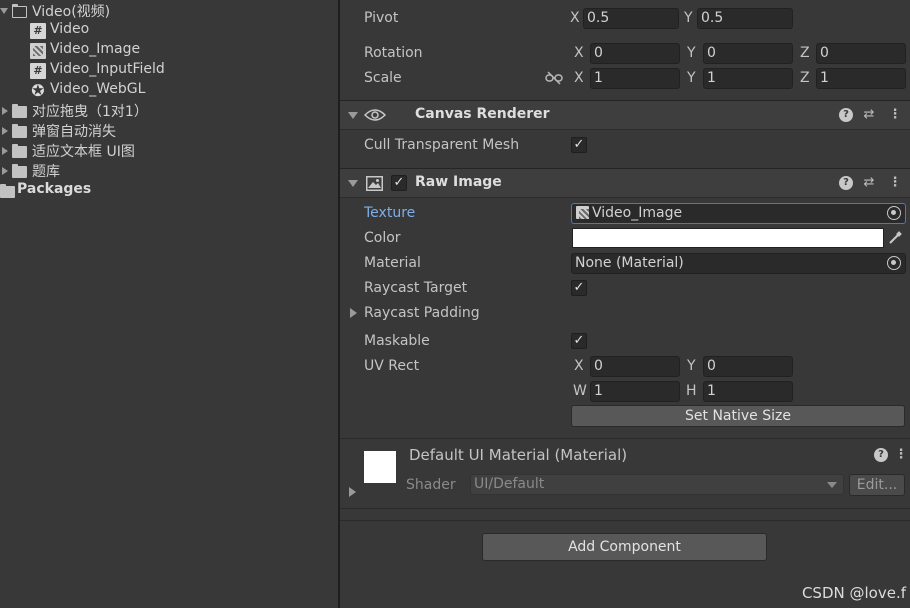  I want to click on uv-rect-label: UV Rect, so click(392, 366).